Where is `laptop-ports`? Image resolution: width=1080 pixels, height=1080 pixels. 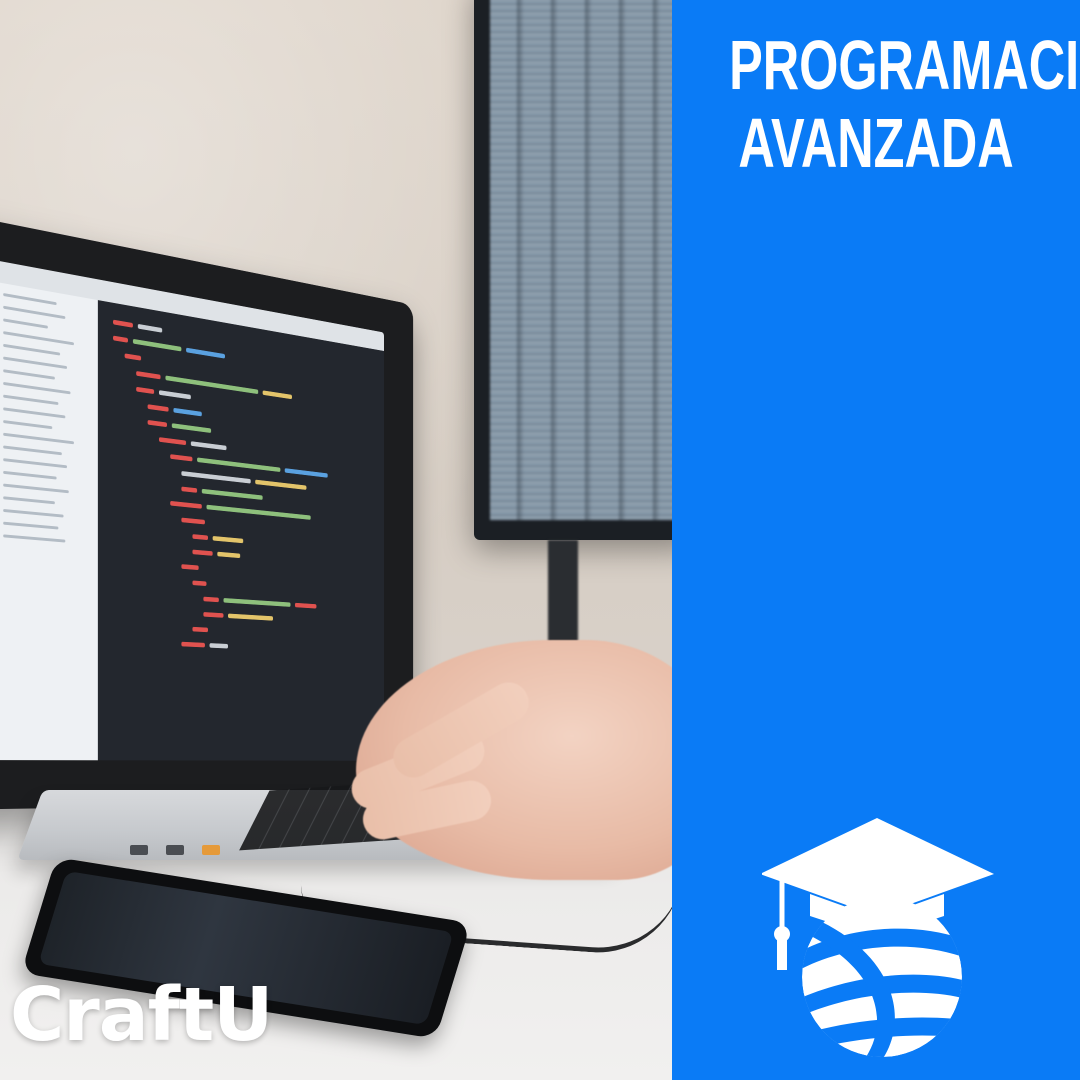 laptop-ports is located at coordinates (230, 852).